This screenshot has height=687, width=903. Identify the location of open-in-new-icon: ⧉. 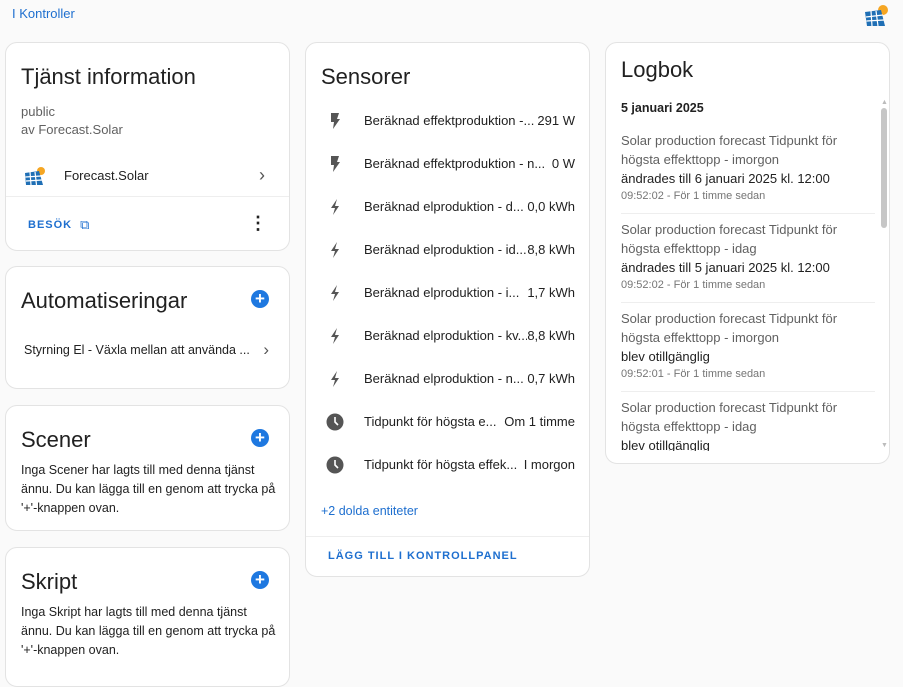
(85, 224).